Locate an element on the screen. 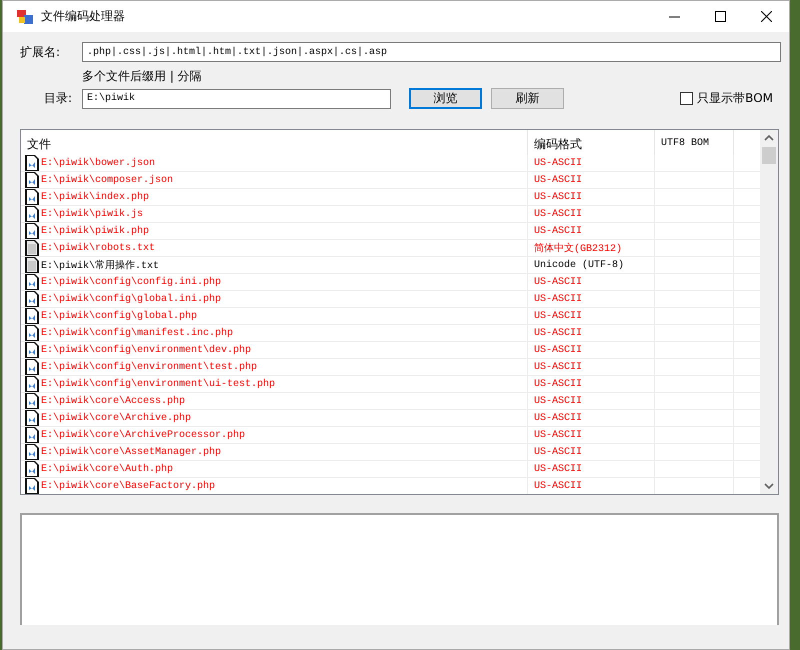 The image size is (800, 650). close-icon is located at coordinates (766, 16).